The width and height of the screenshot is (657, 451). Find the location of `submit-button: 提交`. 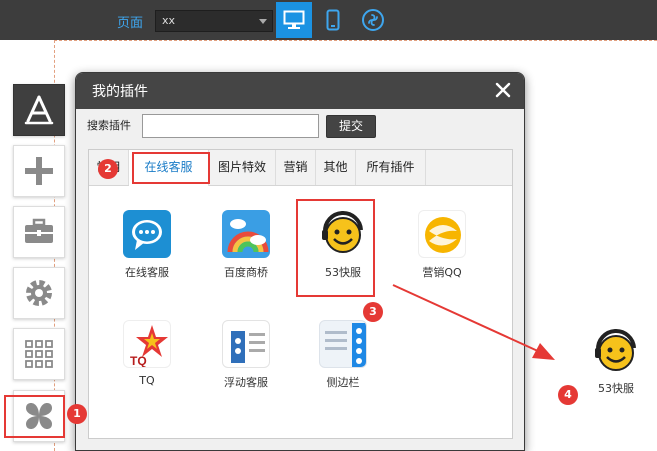

submit-button: 提交 is located at coordinates (351, 126).